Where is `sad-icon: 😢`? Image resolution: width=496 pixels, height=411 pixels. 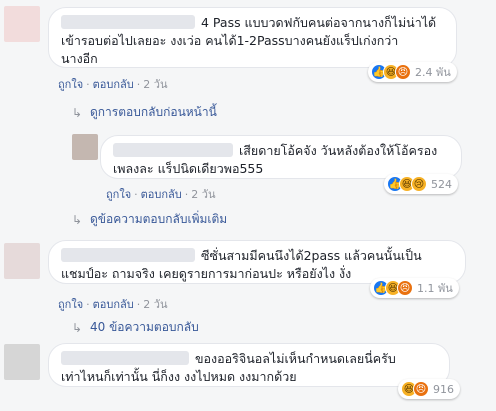 sad-icon: 😢 is located at coordinates (419, 184).